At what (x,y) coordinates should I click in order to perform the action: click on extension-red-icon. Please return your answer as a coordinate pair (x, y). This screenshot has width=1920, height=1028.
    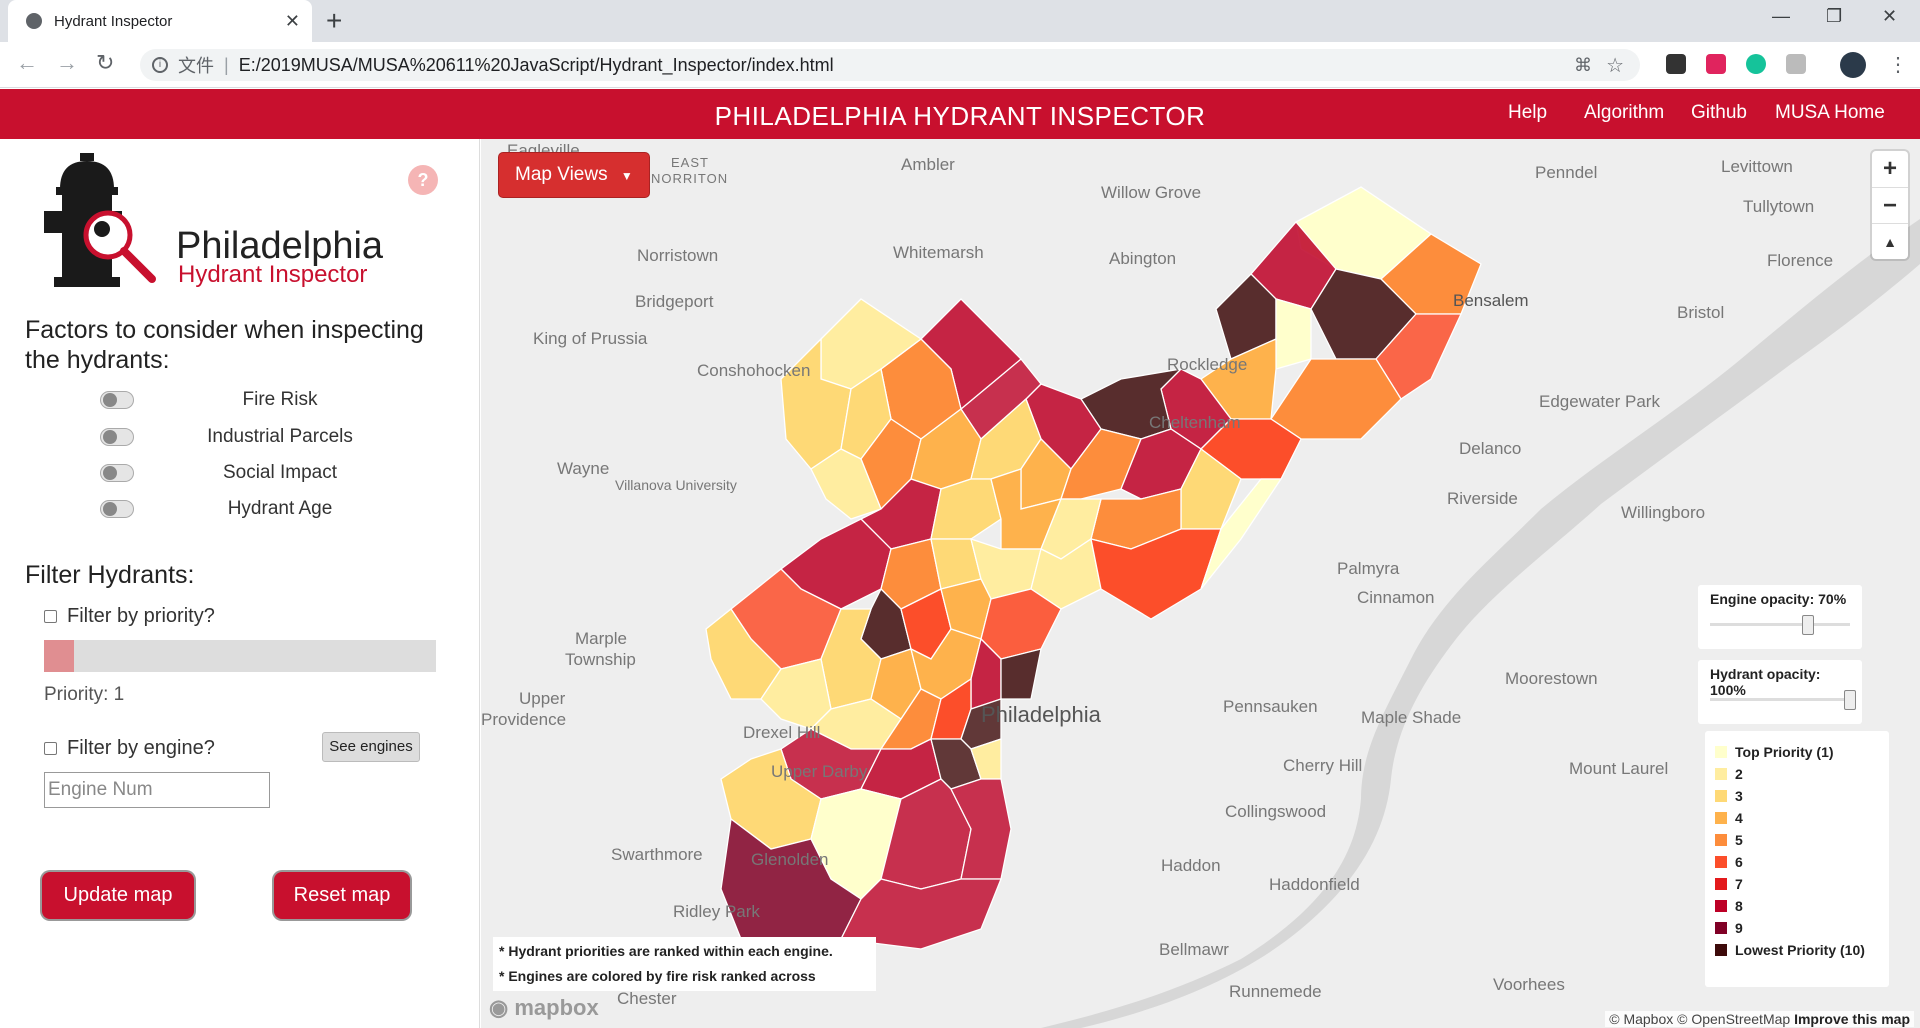
    Looking at the image, I should click on (1716, 64).